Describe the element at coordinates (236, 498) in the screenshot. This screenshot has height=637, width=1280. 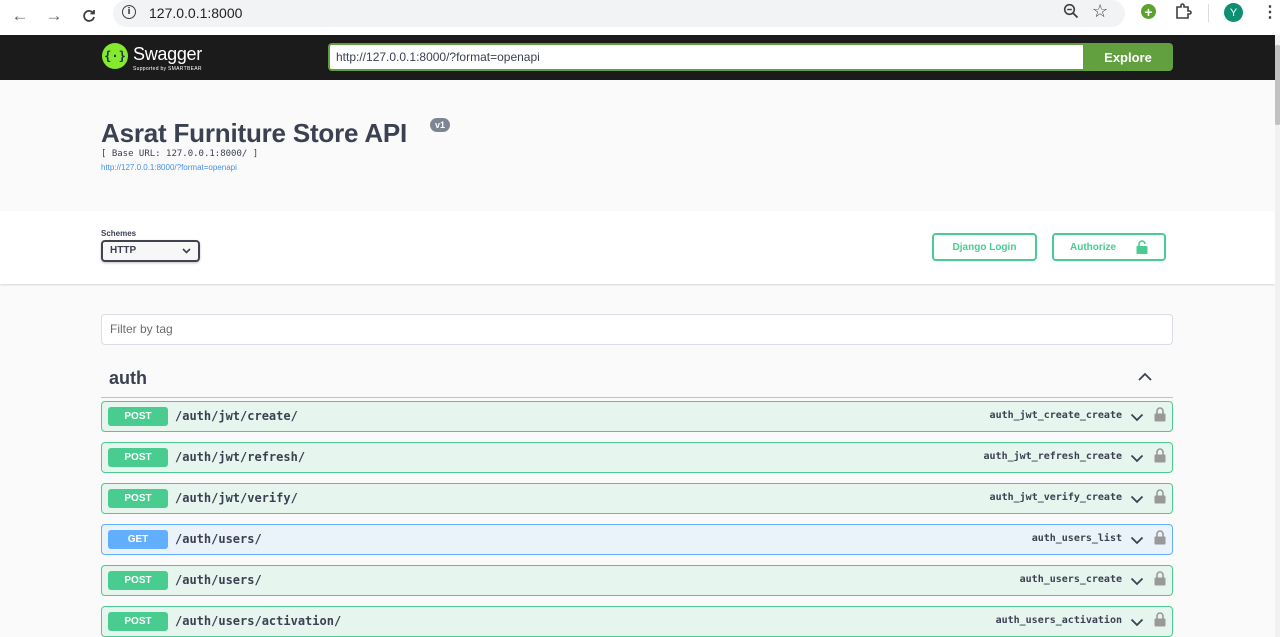
I see `operation-path: /auth/jwt/verify/` at that location.